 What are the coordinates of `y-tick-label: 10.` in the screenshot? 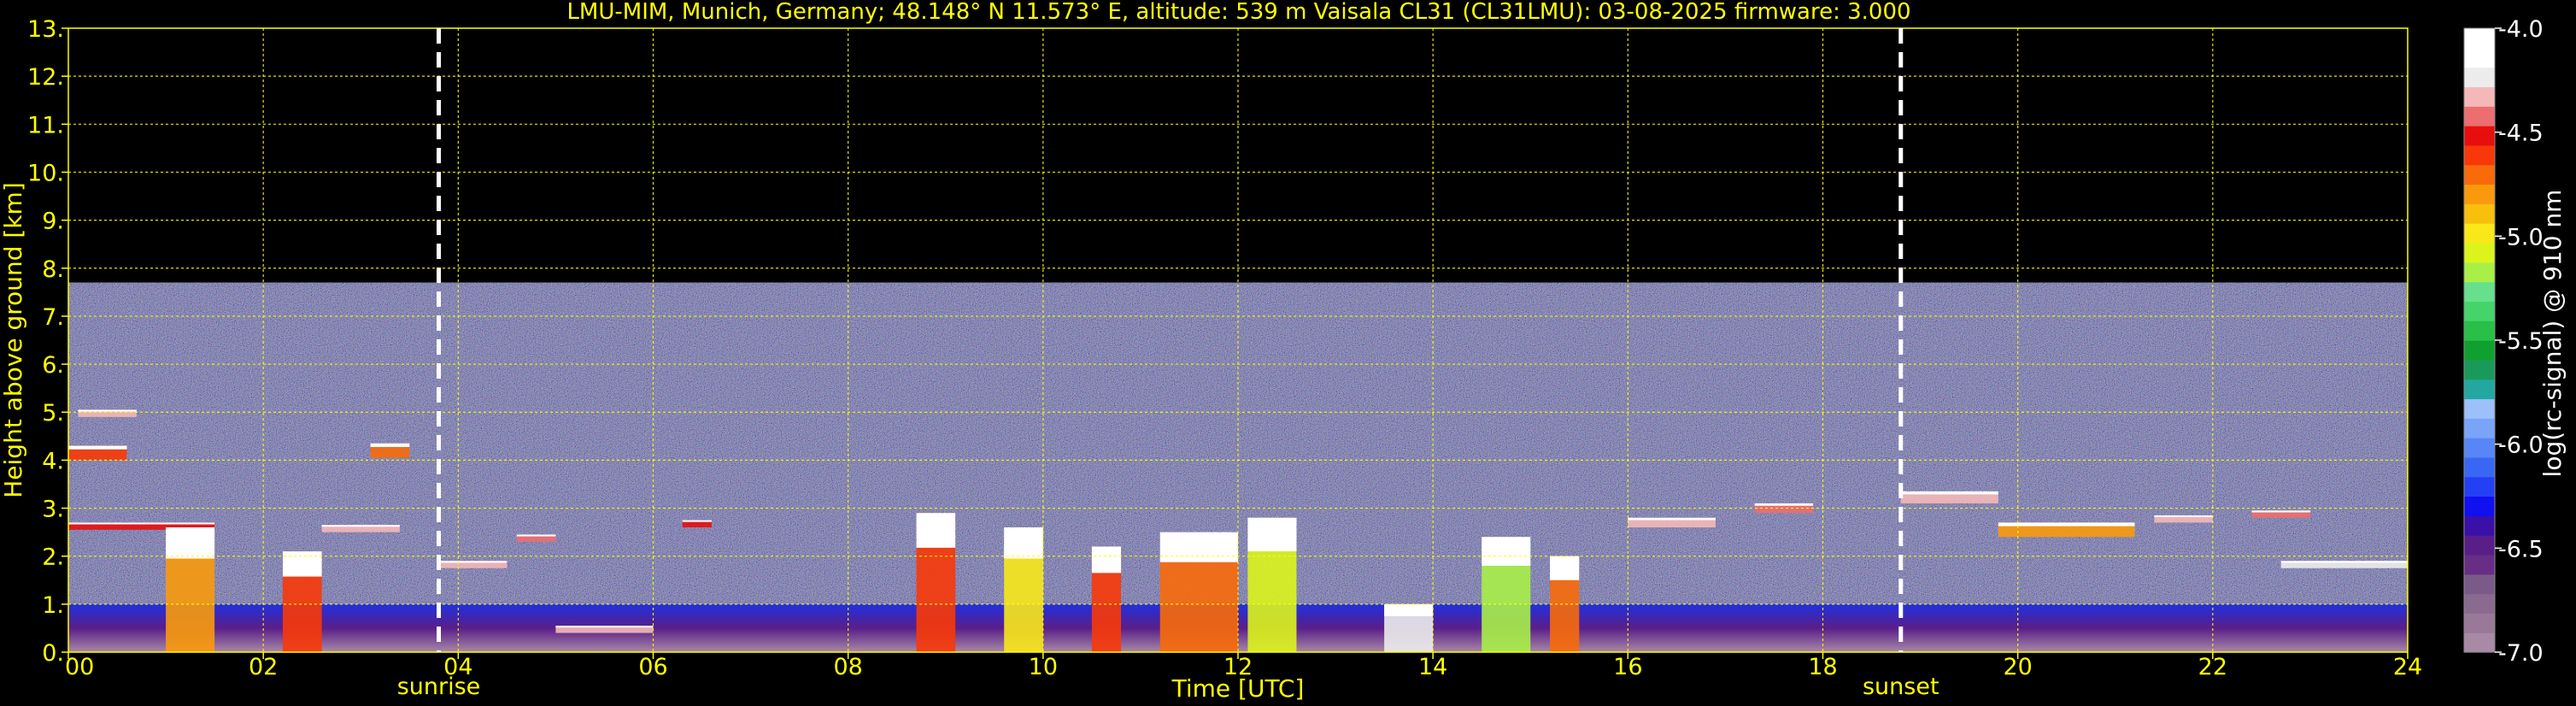 It's located at (45, 173).